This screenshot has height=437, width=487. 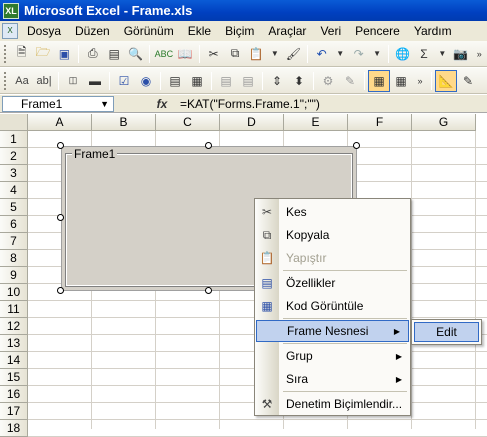 I want to click on row-header-11: 11, so click(x=14, y=309).